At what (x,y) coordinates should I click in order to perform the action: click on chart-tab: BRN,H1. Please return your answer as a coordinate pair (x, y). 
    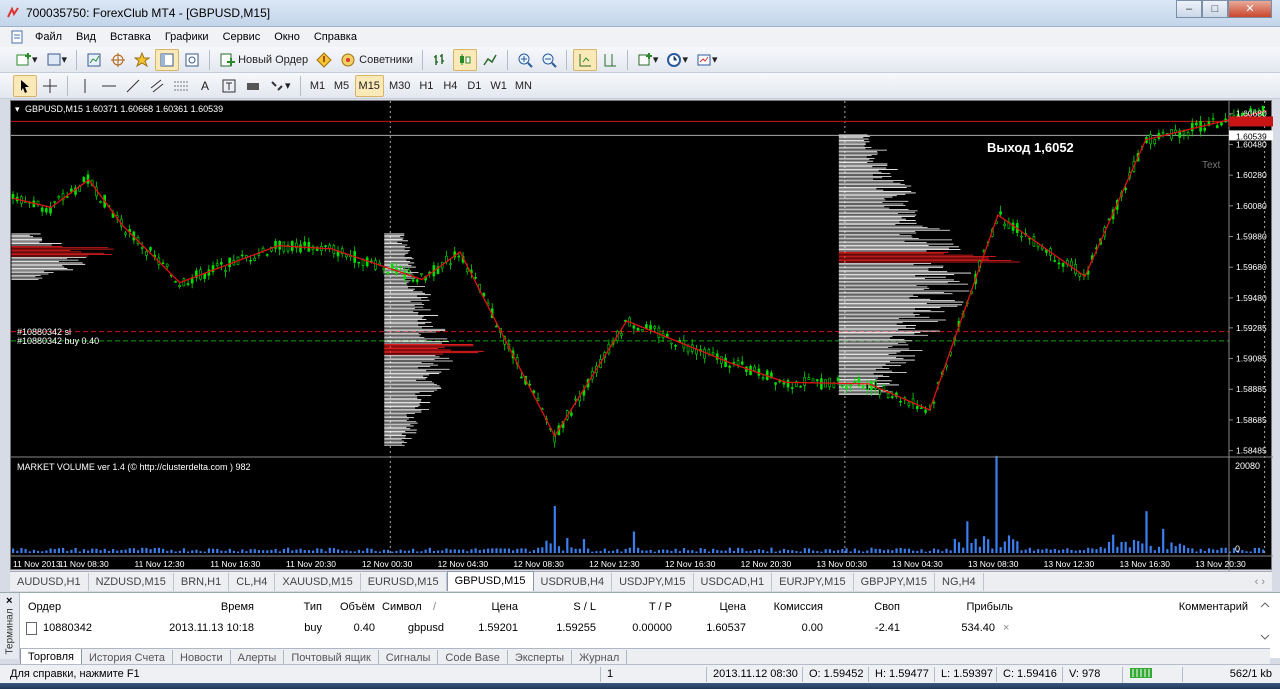
    Looking at the image, I should click on (202, 582).